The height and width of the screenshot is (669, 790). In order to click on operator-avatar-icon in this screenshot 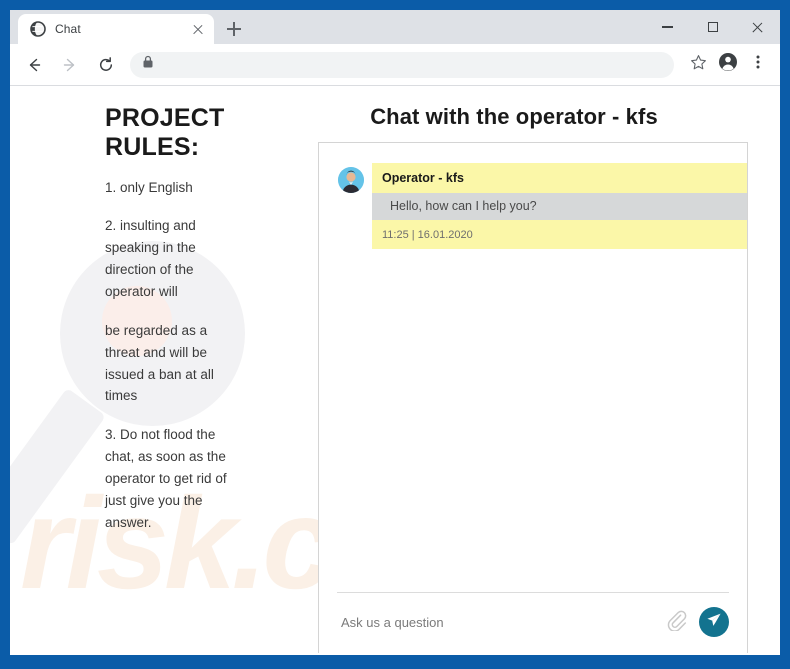, I will do `click(351, 180)`.